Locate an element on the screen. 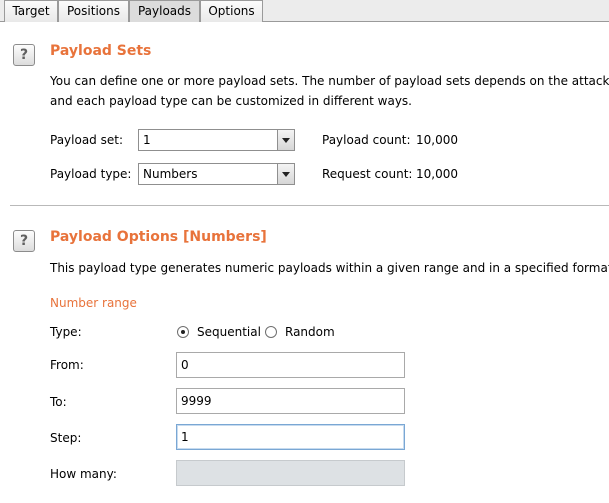 The image size is (609, 503). type-label: Type: is located at coordinates (66, 332).